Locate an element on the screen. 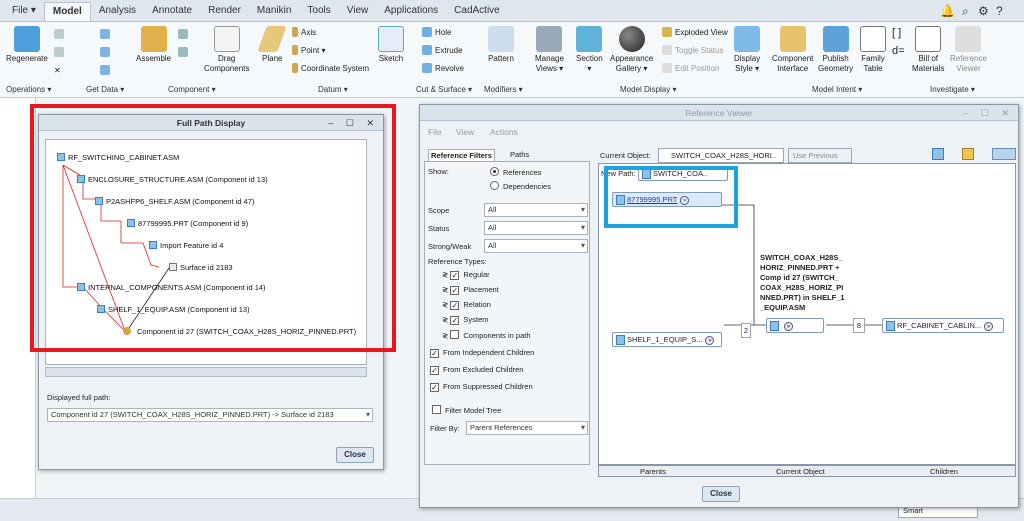  coordinate-system-button: Coordinate System is located at coordinates (330, 69).